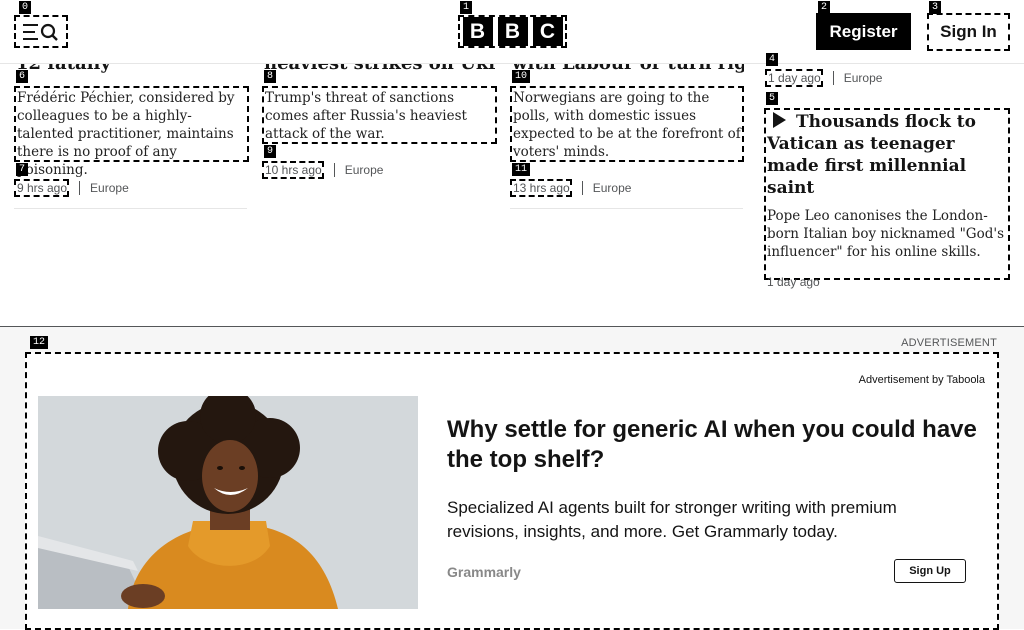 This screenshot has height=630, width=1024. Describe the element at coordinates (930, 571) in the screenshot. I see `ad-sign-up-button: Sign Up` at that location.